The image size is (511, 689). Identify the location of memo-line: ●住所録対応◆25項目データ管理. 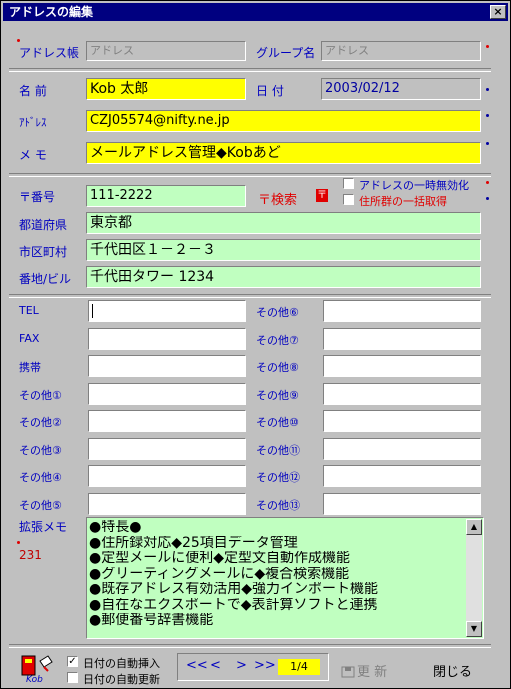
(193, 543).